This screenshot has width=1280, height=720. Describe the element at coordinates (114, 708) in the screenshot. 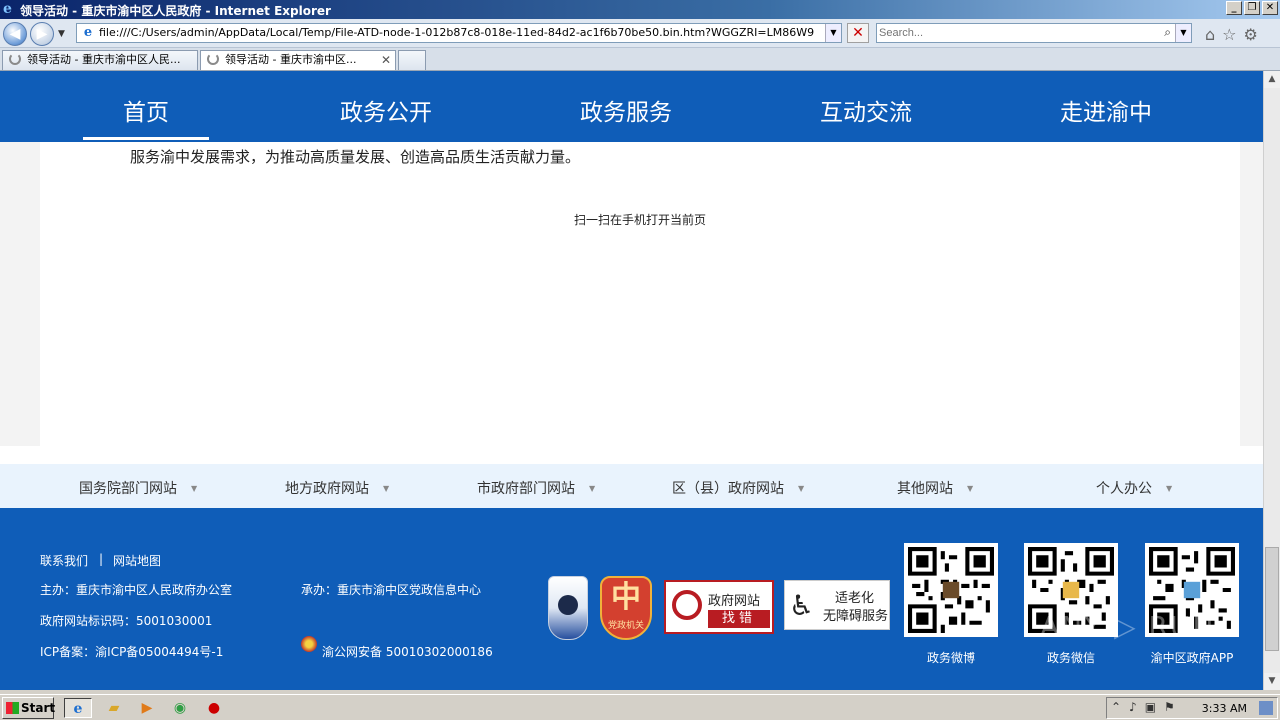

I see `explorer-folder-icon: ▰` at that location.